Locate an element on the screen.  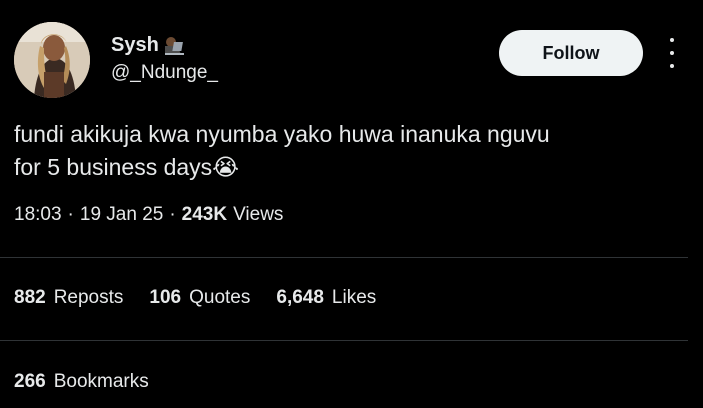
author-name-row: Sysh is located at coordinates (148, 45).